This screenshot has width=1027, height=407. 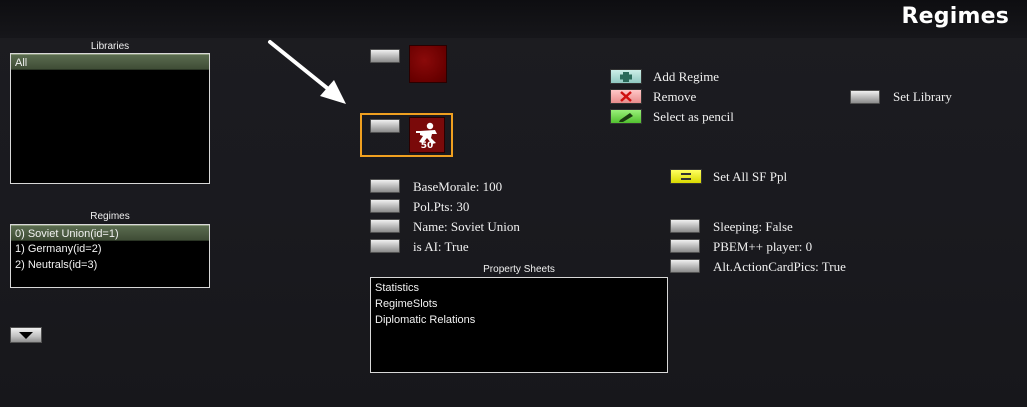 What do you see at coordinates (922, 96) in the screenshot?
I see `set-library-label: Set Library` at bounding box center [922, 96].